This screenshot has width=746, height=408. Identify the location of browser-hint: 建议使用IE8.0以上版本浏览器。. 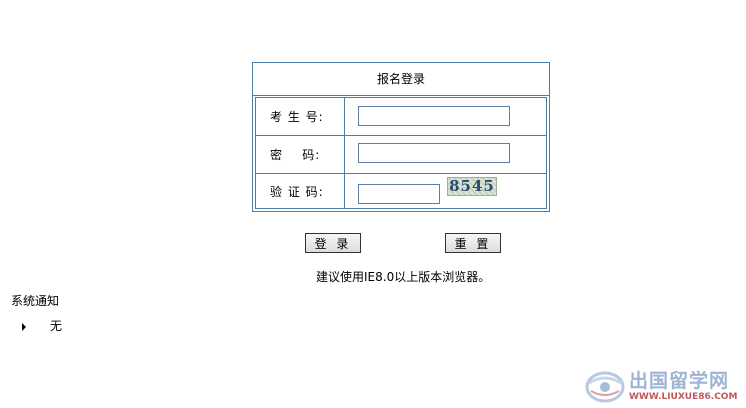
(403, 277).